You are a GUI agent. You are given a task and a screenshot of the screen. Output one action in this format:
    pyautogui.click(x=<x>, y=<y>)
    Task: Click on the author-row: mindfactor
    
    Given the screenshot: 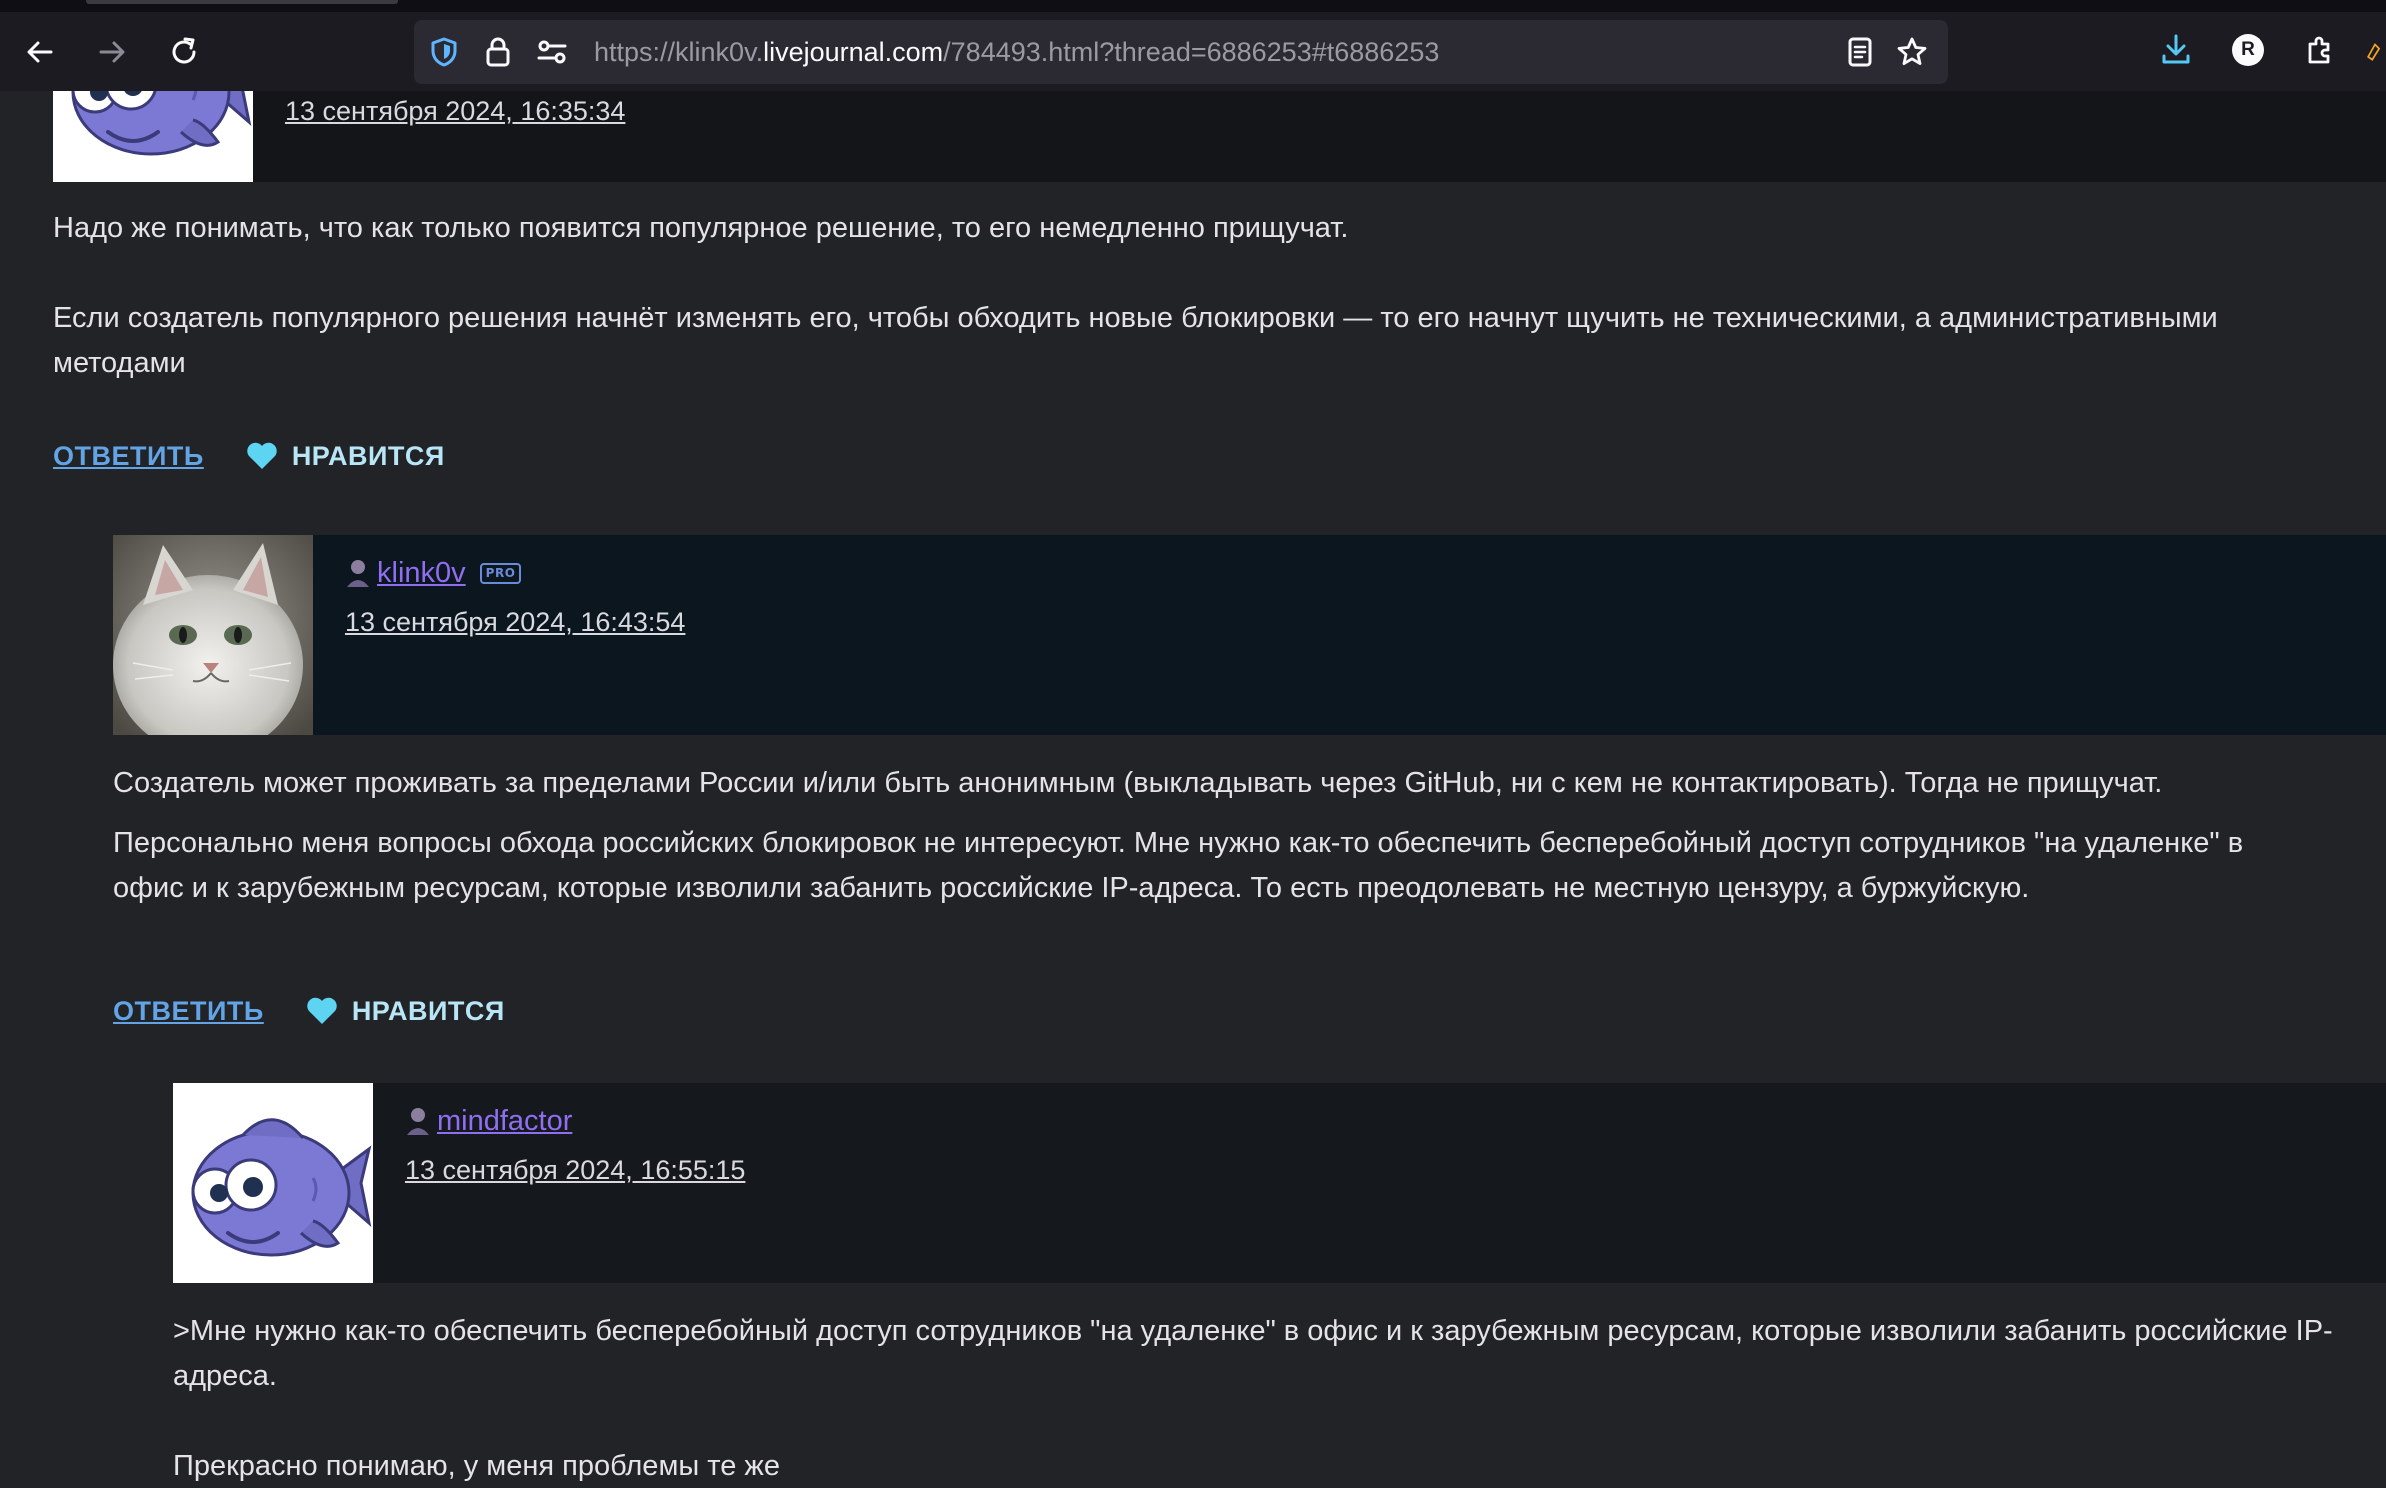 What is the action you would take?
    pyautogui.click(x=488, y=1121)
    